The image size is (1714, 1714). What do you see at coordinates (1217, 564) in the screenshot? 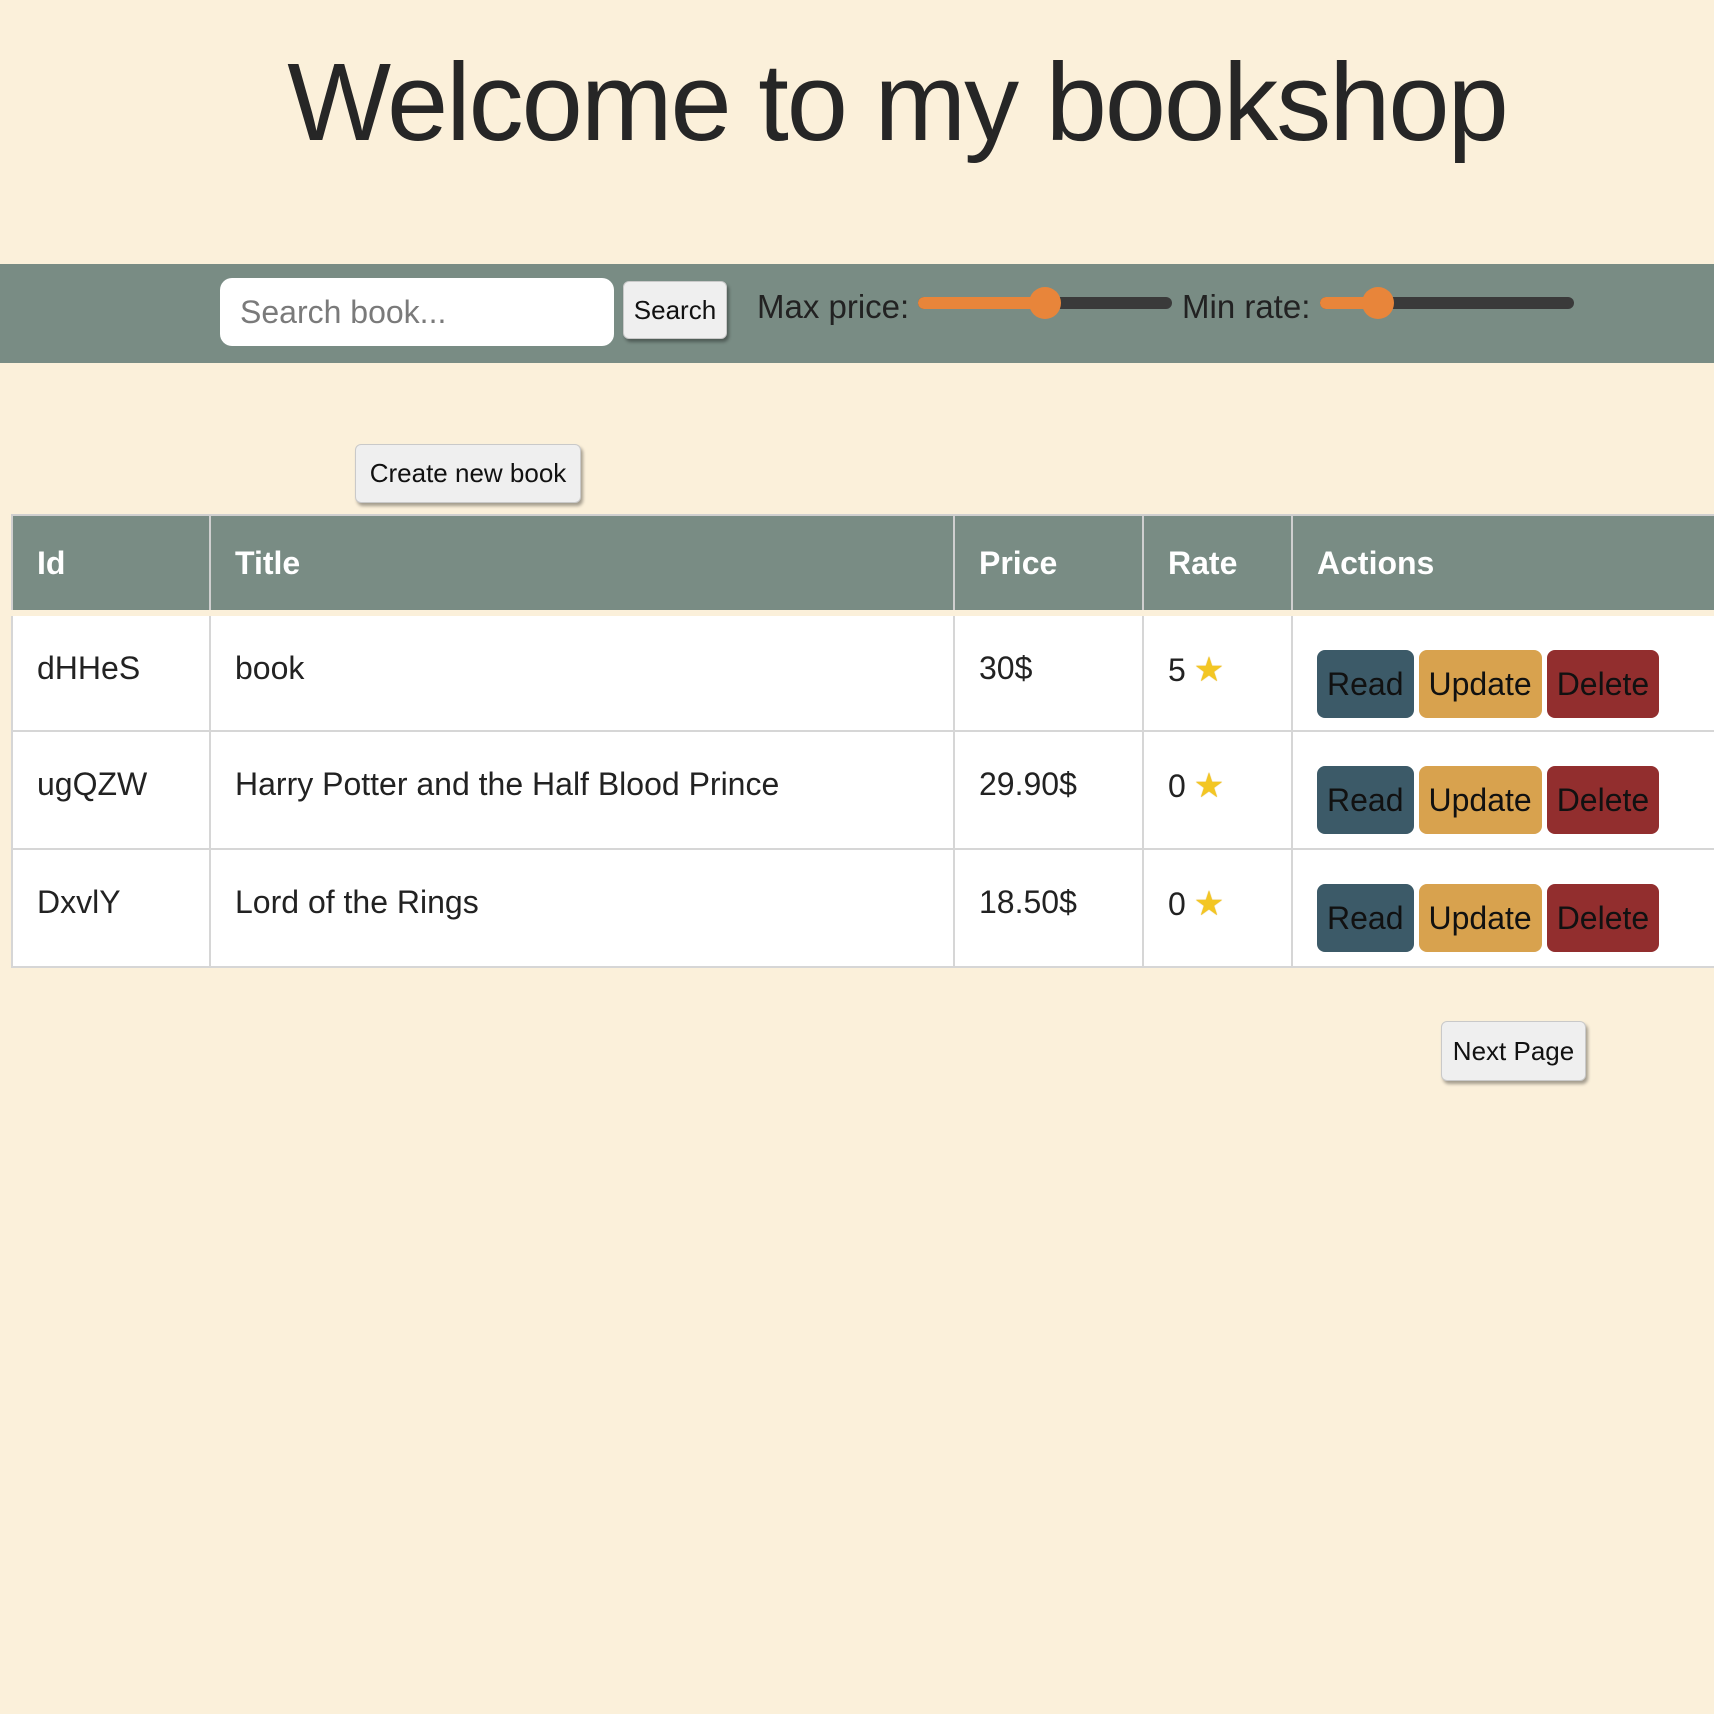
I see `column-header-rate: Rate` at bounding box center [1217, 564].